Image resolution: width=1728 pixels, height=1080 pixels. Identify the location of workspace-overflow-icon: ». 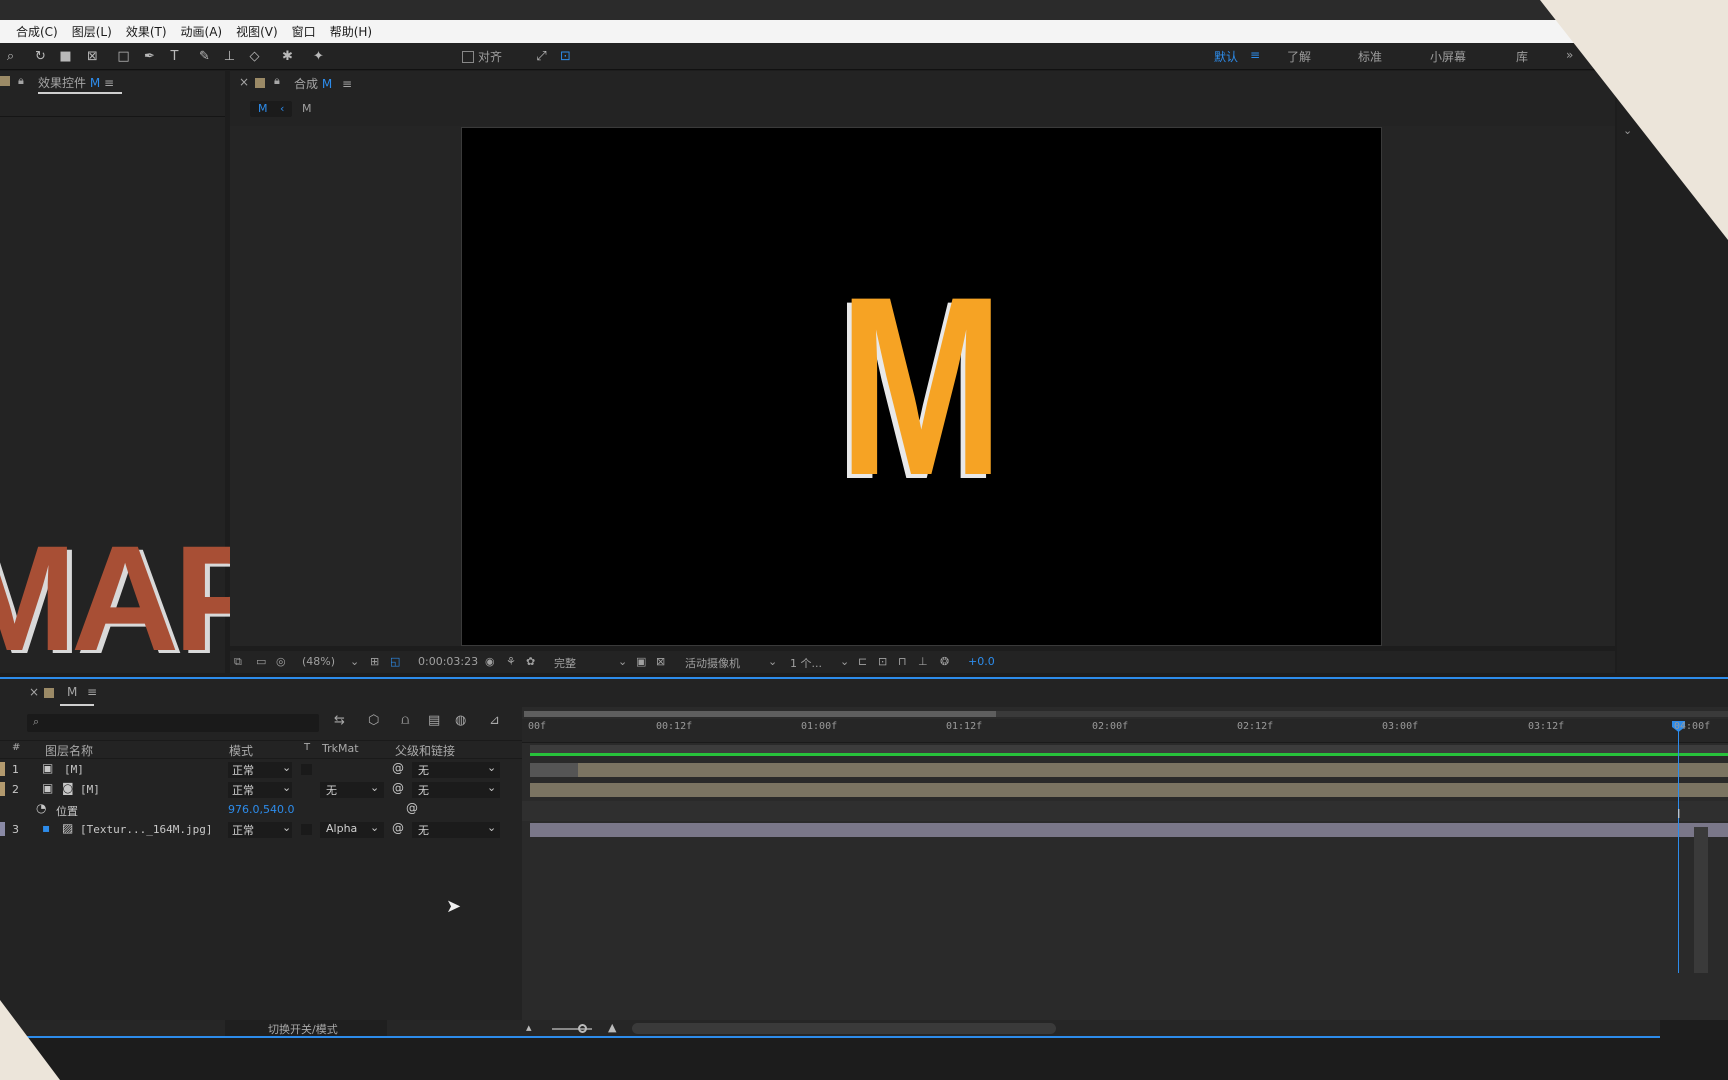
(1569, 55).